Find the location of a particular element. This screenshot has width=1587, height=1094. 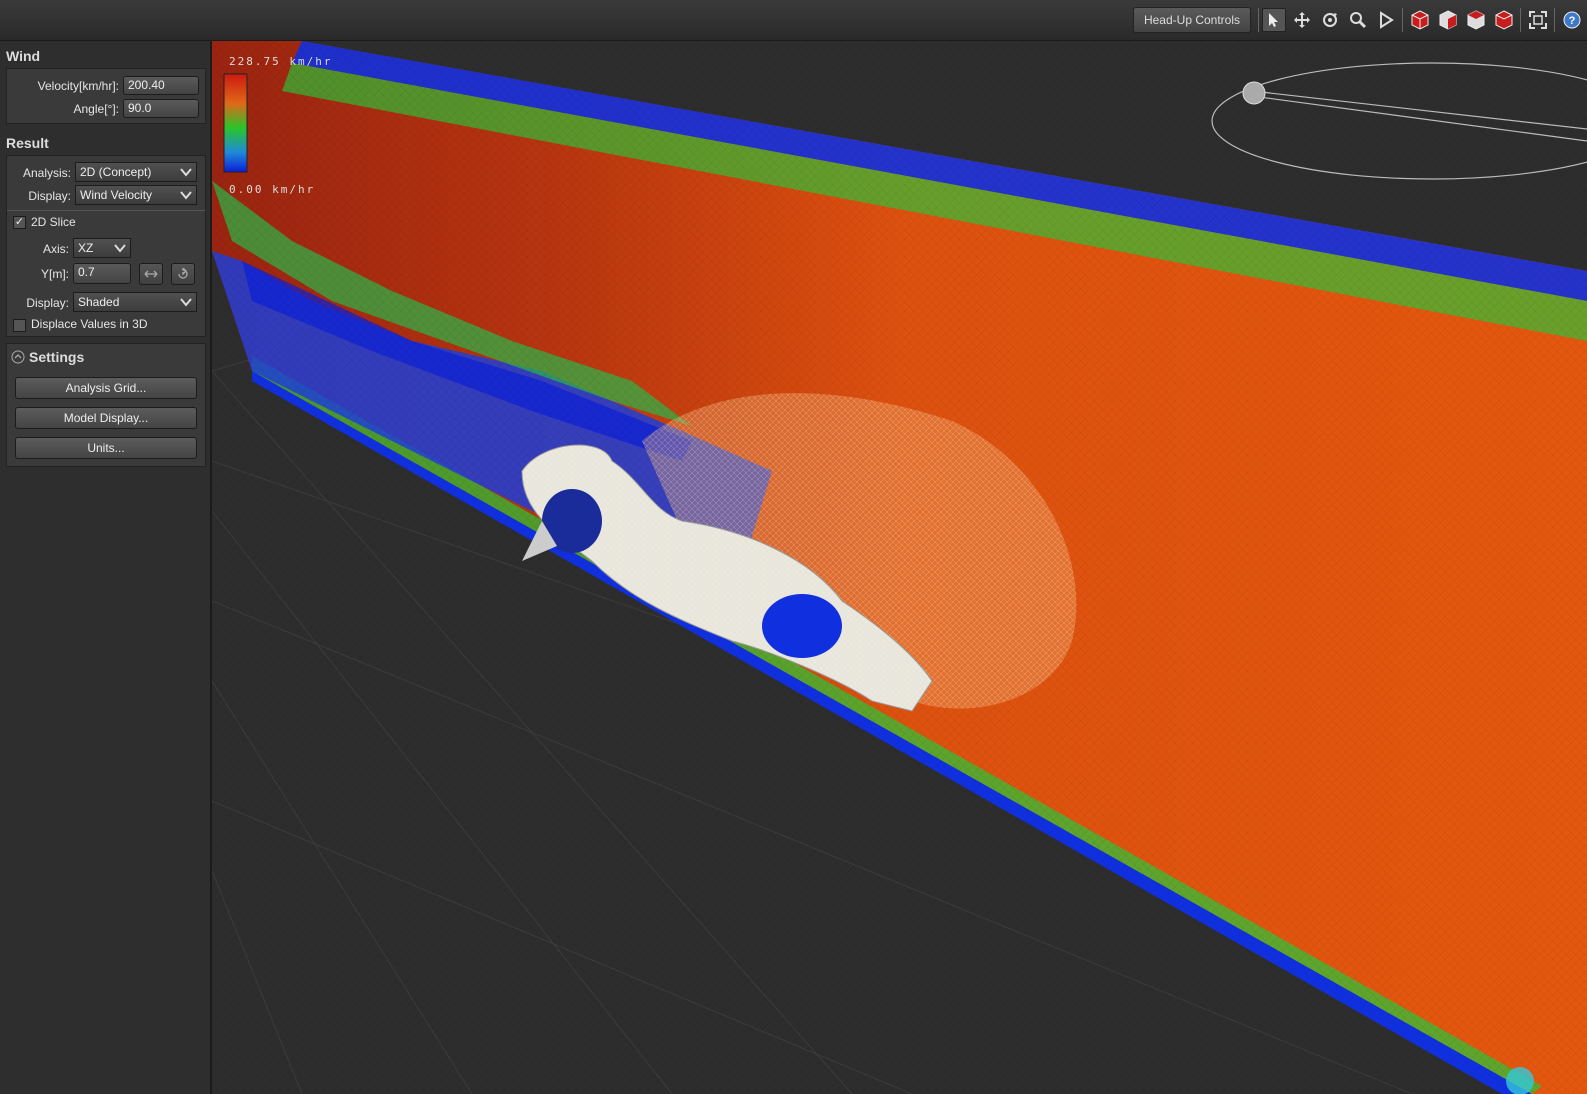

collapse-icon is located at coordinates (18, 357).